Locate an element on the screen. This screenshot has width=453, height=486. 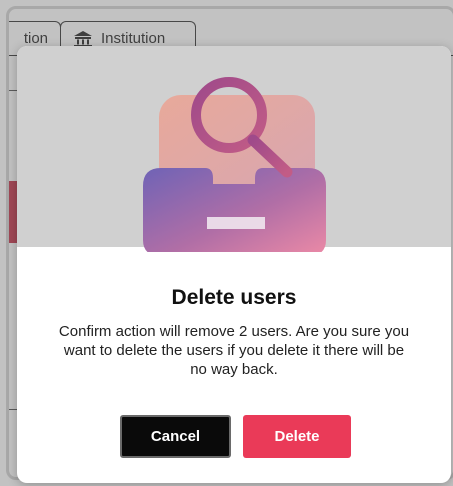
cancel-button: Cancel is located at coordinates (175, 436).